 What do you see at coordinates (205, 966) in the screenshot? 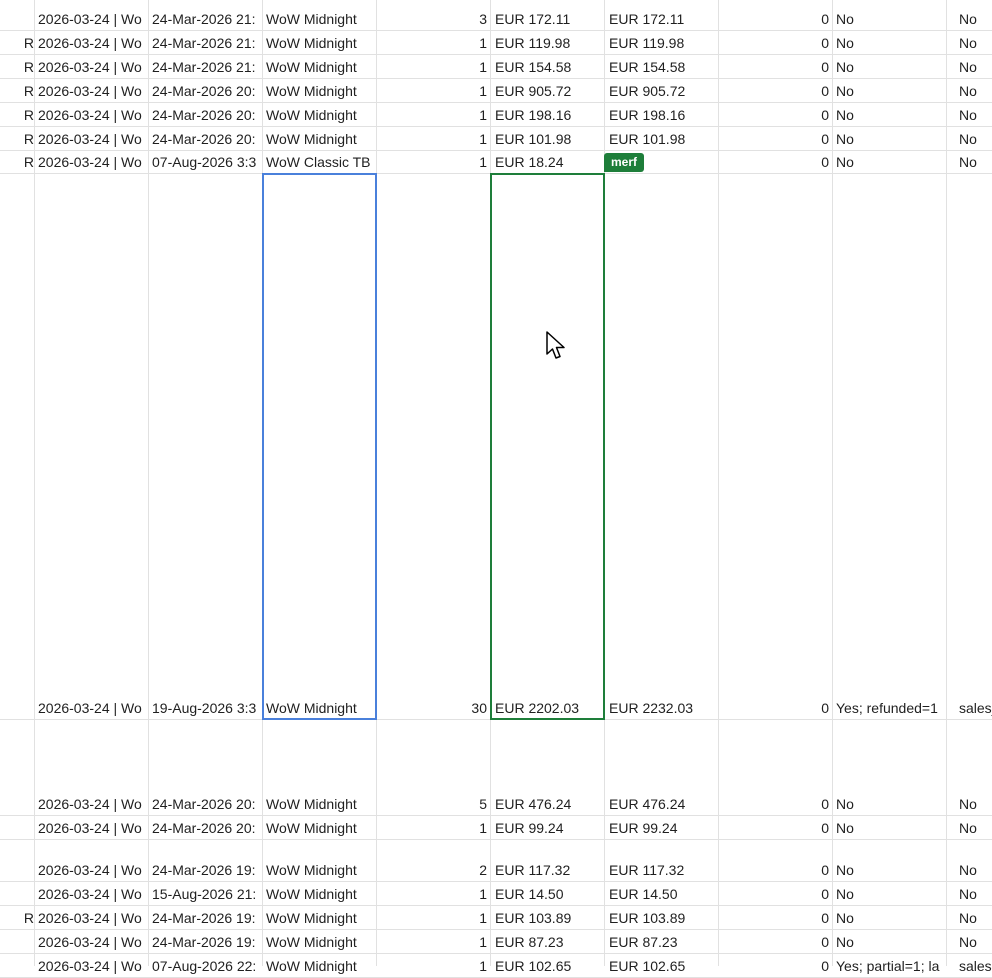
I see `cell-datetime: 07-Aug-2026 22:` at bounding box center [205, 966].